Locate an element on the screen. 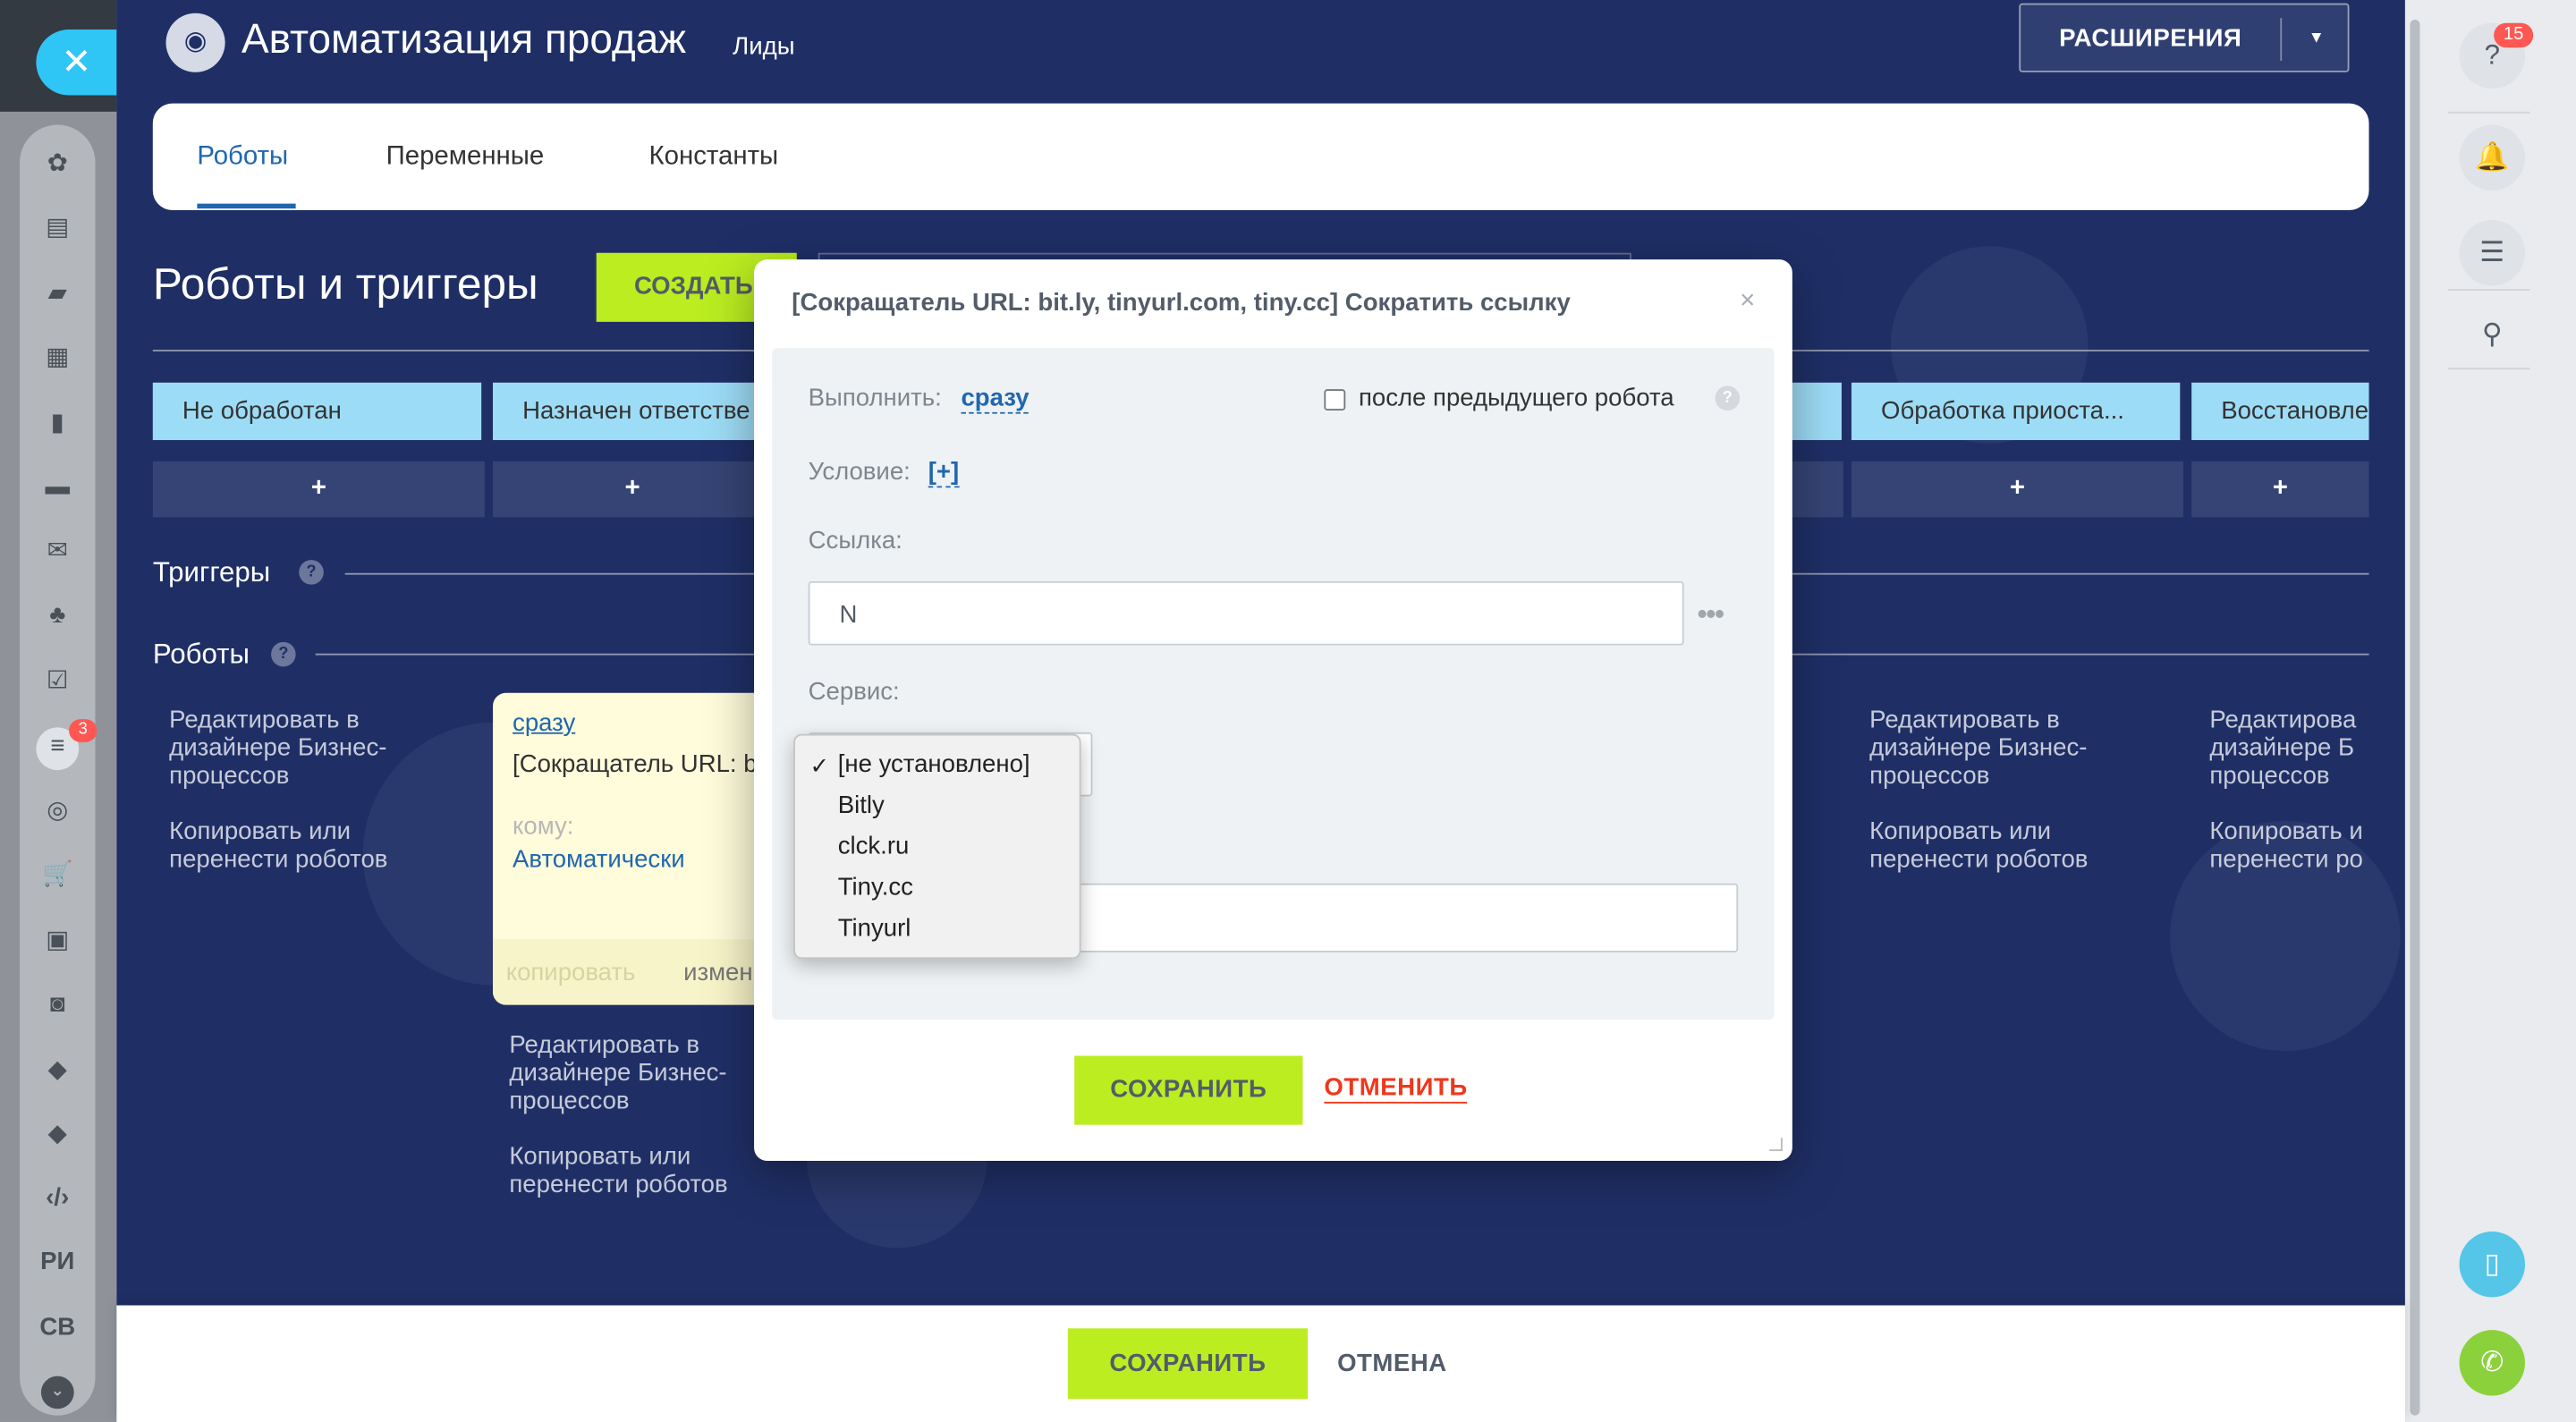 The image size is (2576, 1422). box2-icon: ◆ is located at coordinates (57, 1135).